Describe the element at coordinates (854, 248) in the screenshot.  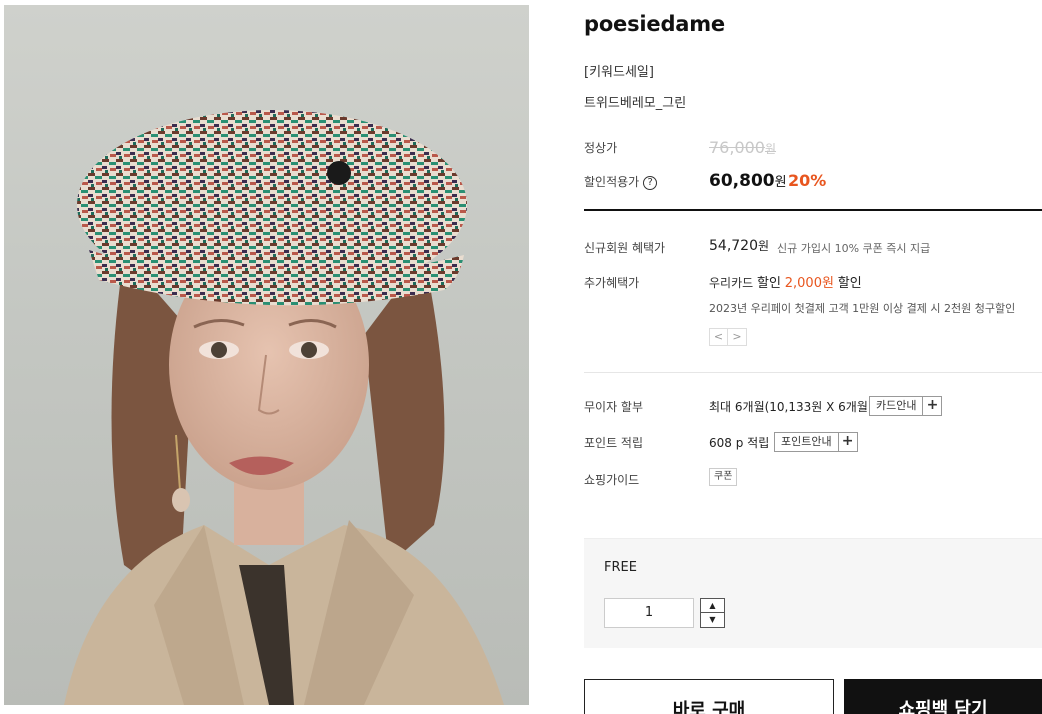
I see `member-benefit-note: 신규 가입시 10% 쿠폰 즉시 지급` at that location.